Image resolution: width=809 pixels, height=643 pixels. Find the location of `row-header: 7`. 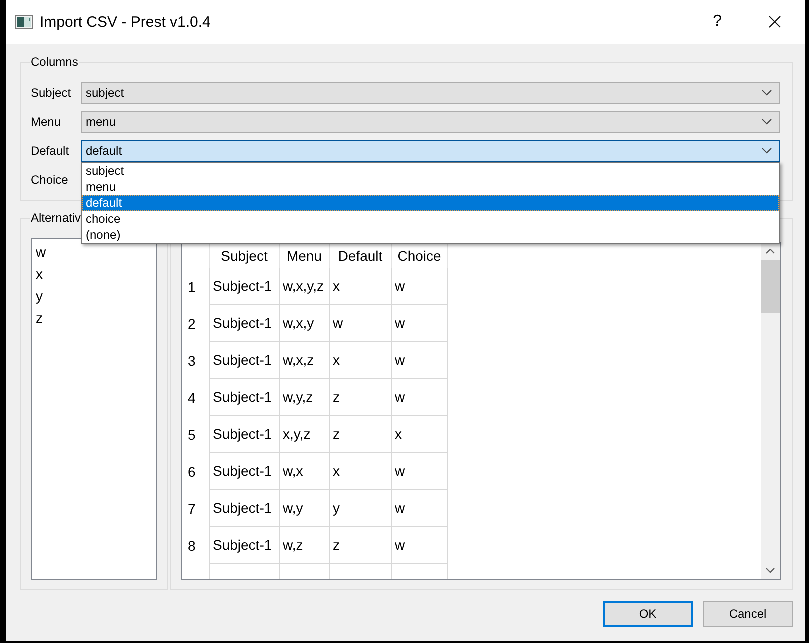

row-header: 7 is located at coordinates (196, 508).